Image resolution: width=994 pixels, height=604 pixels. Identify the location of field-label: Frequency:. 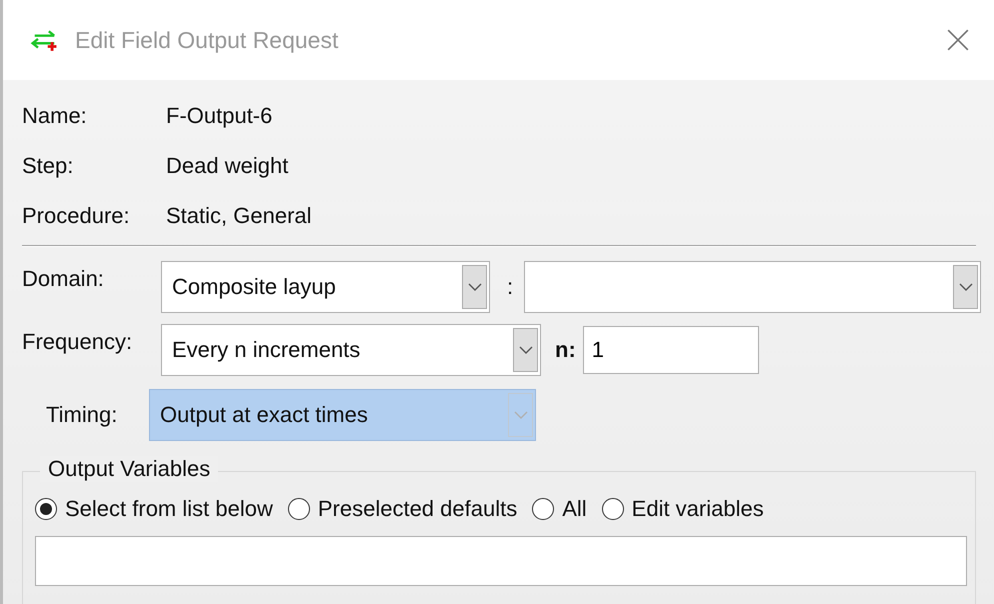
(78, 342).